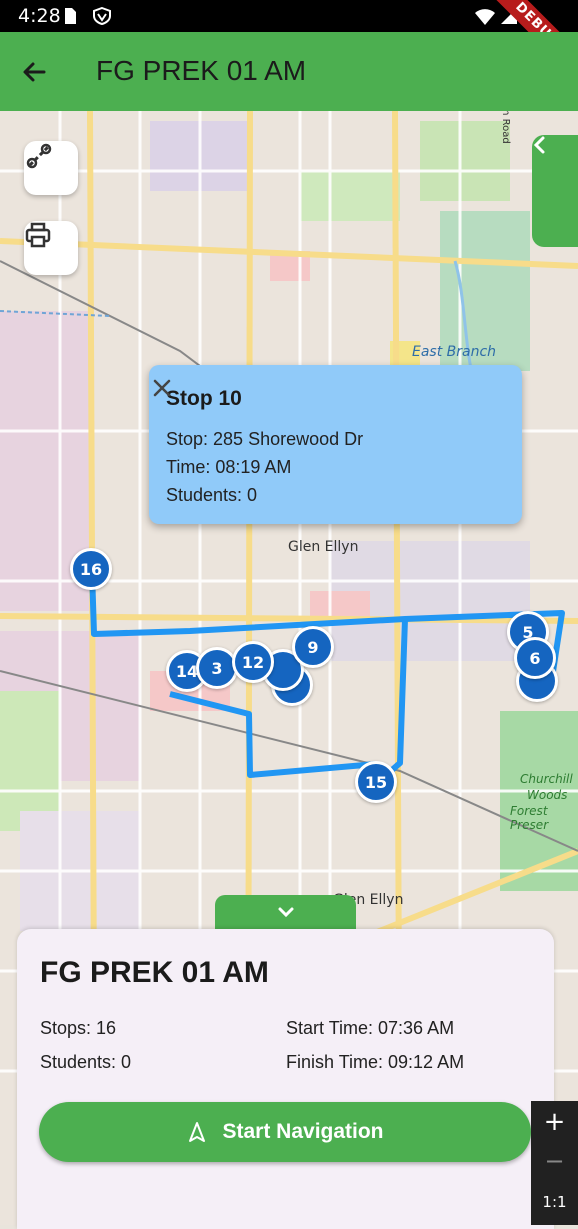 This screenshot has height=1229, width=578. Describe the element at coordinates (265, 439) in the screenshot. I see `popup-stop-address: Stop: 285 Shorewood Dr` at that location.